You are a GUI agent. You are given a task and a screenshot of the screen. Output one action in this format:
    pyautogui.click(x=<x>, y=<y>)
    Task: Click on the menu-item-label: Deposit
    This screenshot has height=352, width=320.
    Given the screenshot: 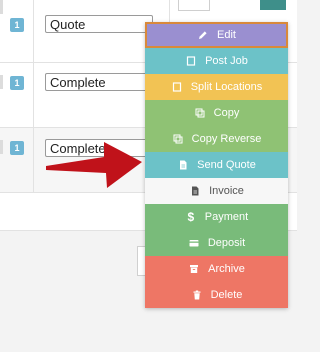 What is the action you would take?
    pyautogui.click(x=226, y=243)
    